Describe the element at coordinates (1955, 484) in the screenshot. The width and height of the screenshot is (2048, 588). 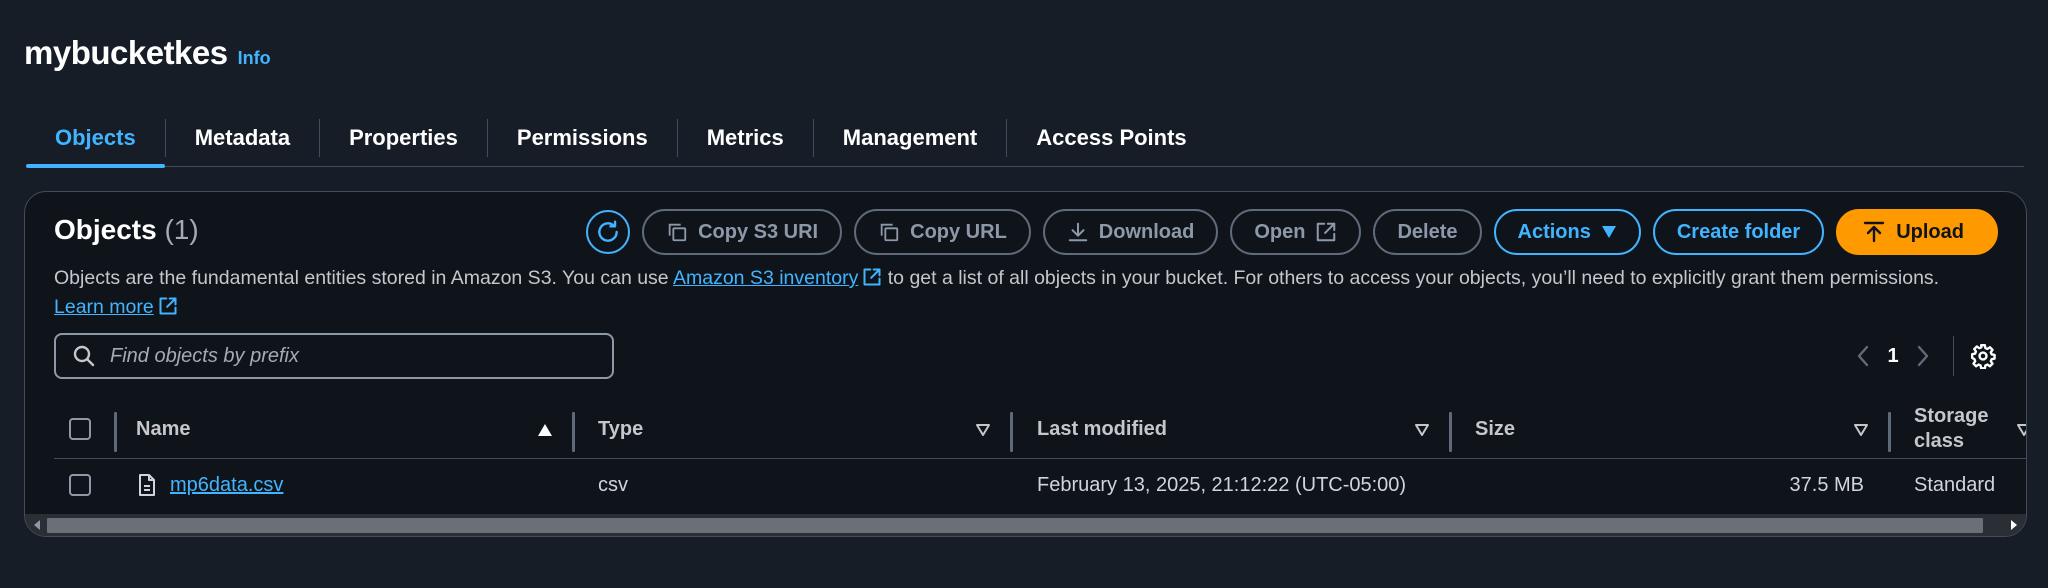
I see `object-storage-class: Standard` at that location.